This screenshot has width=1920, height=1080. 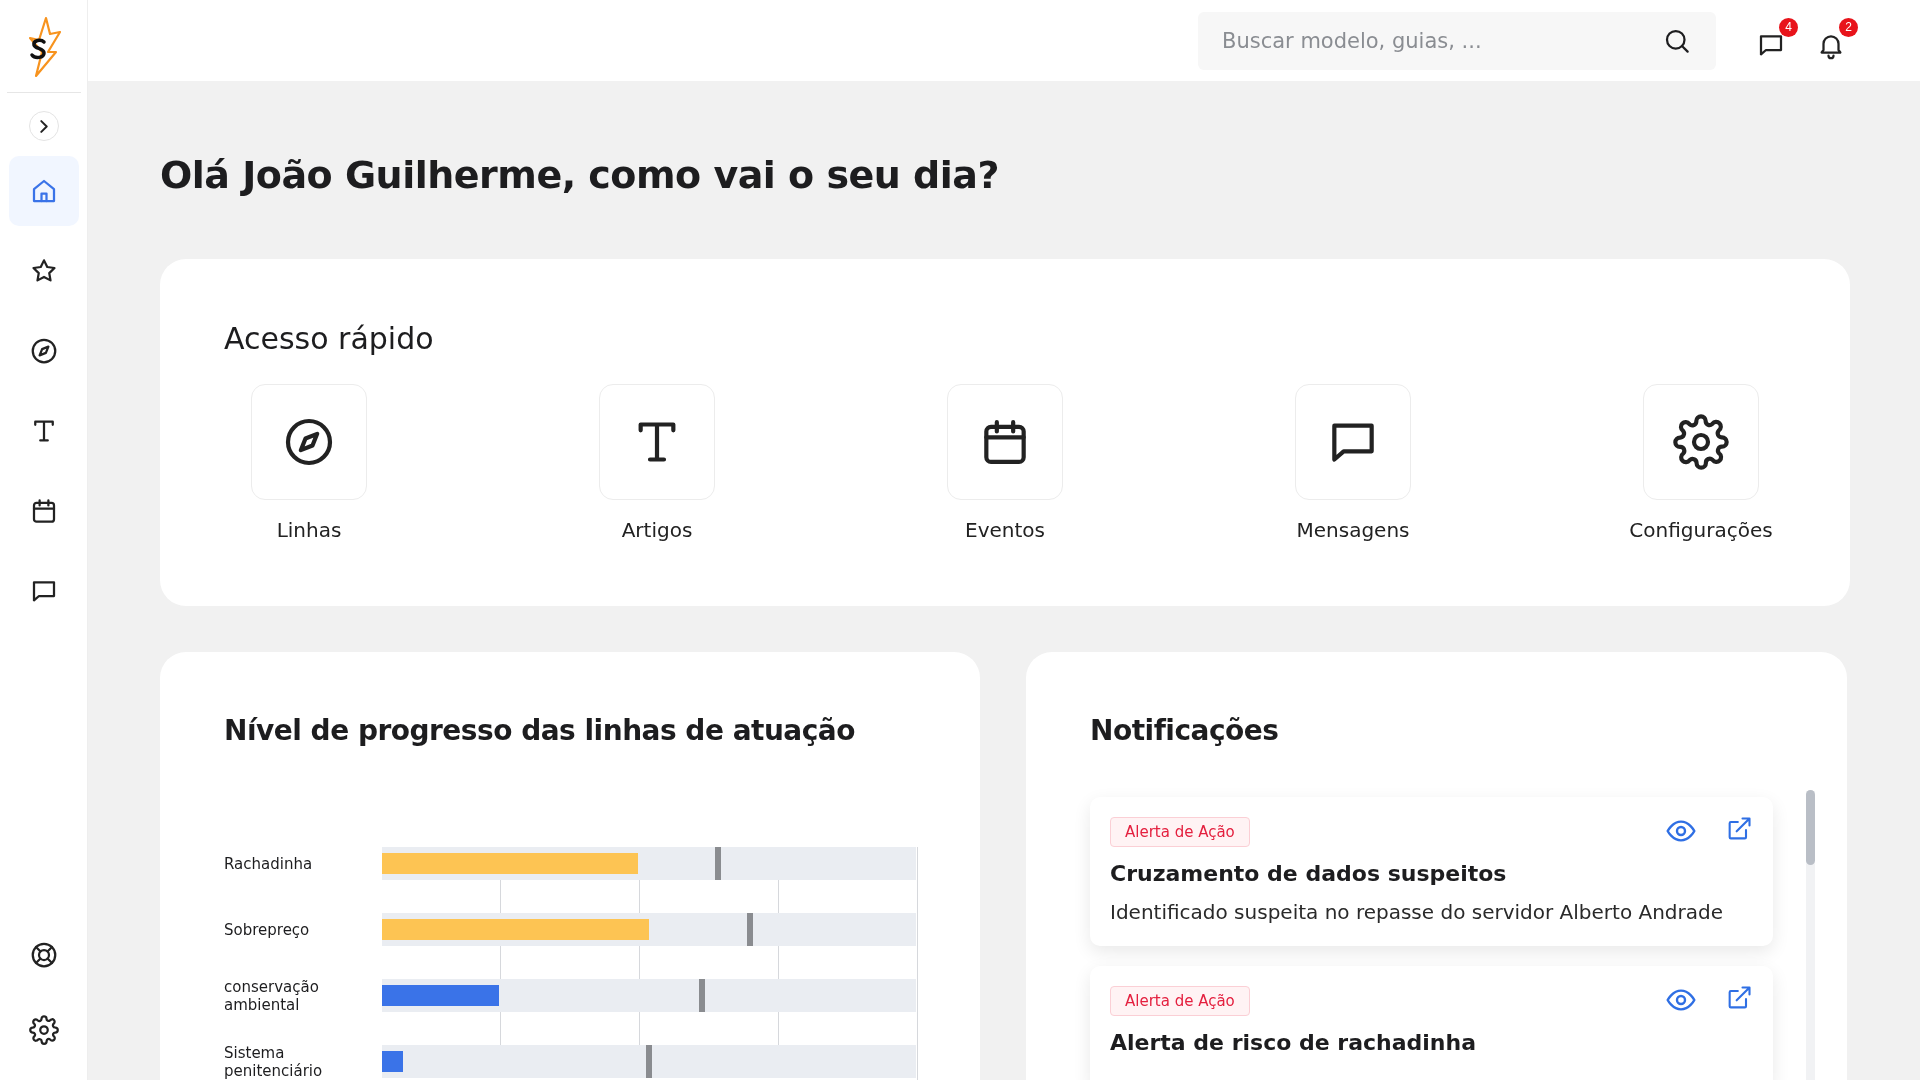 I want to click on row-label: Sistema penitenciário, so click(x=274, y=1061).